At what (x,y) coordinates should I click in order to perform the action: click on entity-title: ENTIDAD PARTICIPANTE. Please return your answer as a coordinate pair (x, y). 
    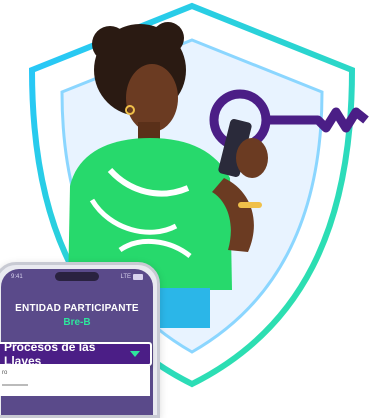
    Looking at the image, I should click on (77, 308).